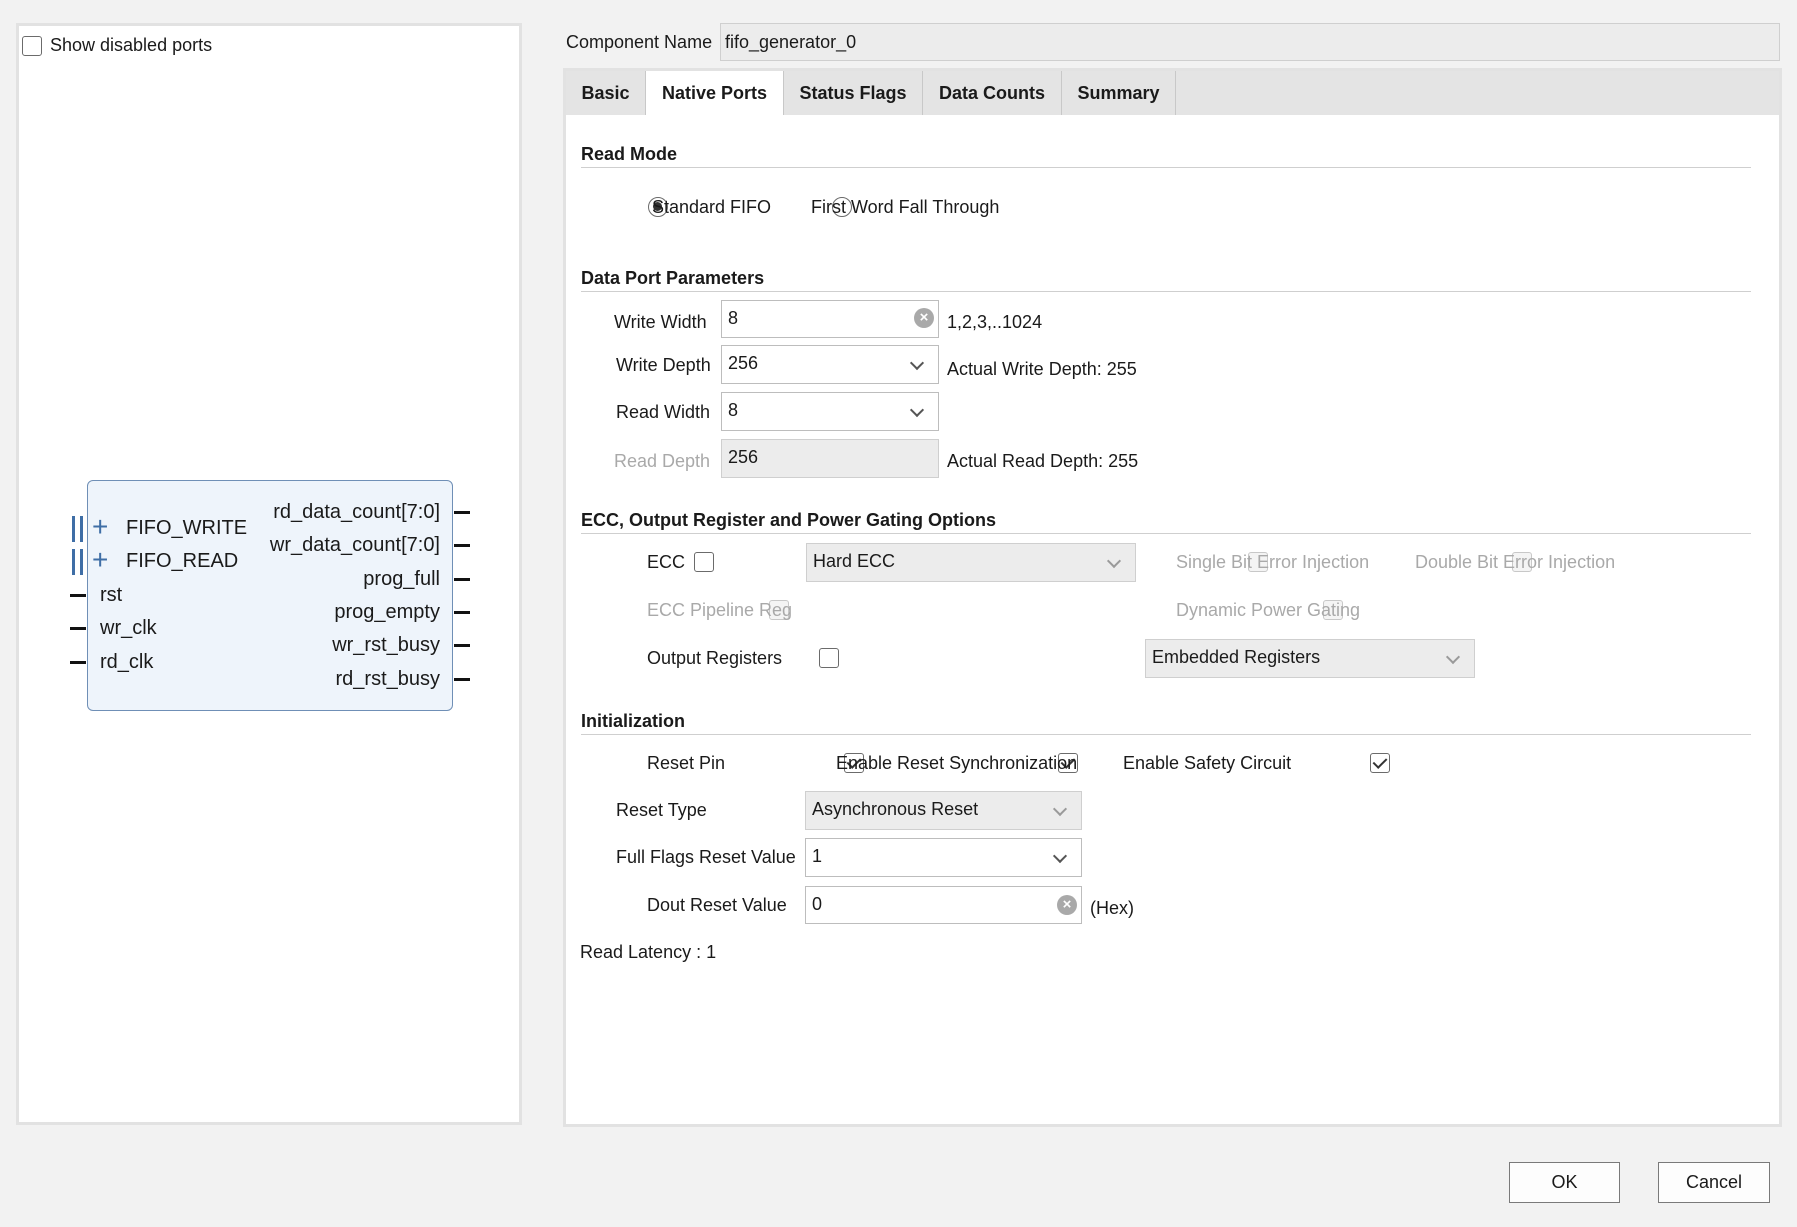 The height and width of the screenshot is (1227, 1797). What do you see at coordinates (639, 42) in the screenshot?
I see `component-name-label: Component Name` at bounding box center [639, 42].